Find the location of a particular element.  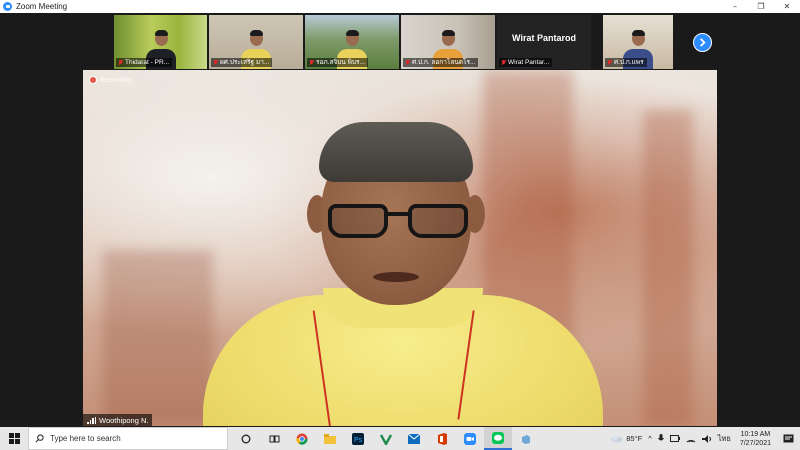

recording-label: Recording is located at coordinates (116, 80).